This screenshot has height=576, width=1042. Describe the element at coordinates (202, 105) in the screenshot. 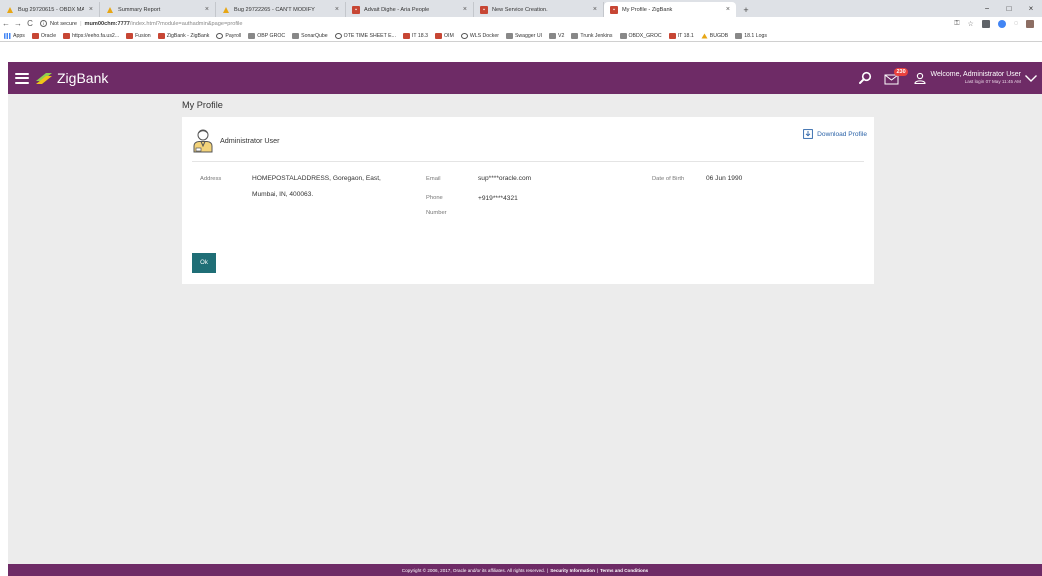

I see `page-title: My Profile` at that location.